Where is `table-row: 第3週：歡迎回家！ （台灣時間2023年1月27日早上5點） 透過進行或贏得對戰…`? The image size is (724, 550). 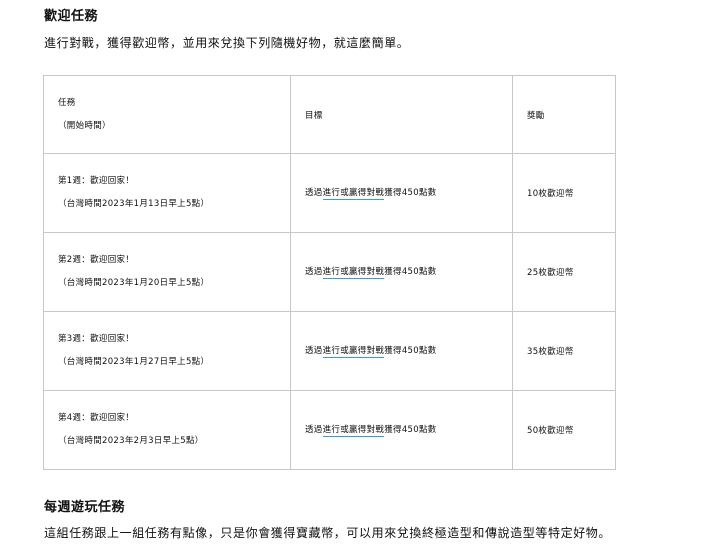
table-row: 第3週：歡迎回家！ （台灣時間2023年1月27日早上5點） 透過進行或贏得對戰… is located at coordinates (329, 351).